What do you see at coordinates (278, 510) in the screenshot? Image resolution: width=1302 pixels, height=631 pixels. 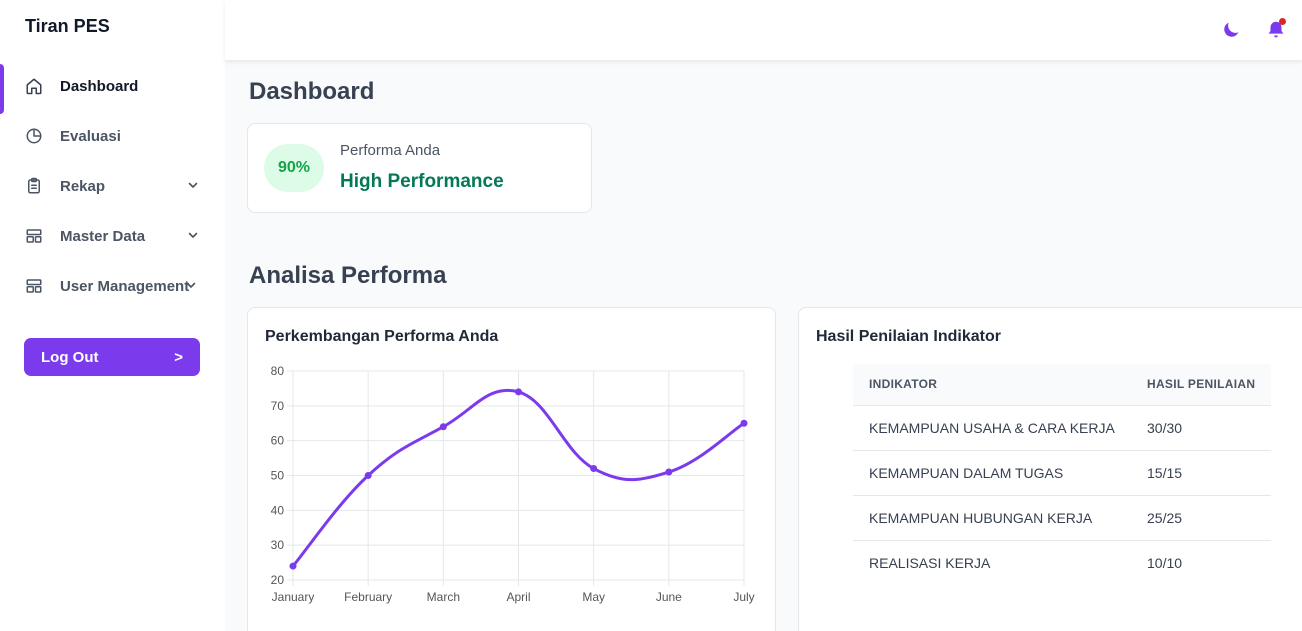 I see `y-tick-label: 40` at bounding box center [278, 510].